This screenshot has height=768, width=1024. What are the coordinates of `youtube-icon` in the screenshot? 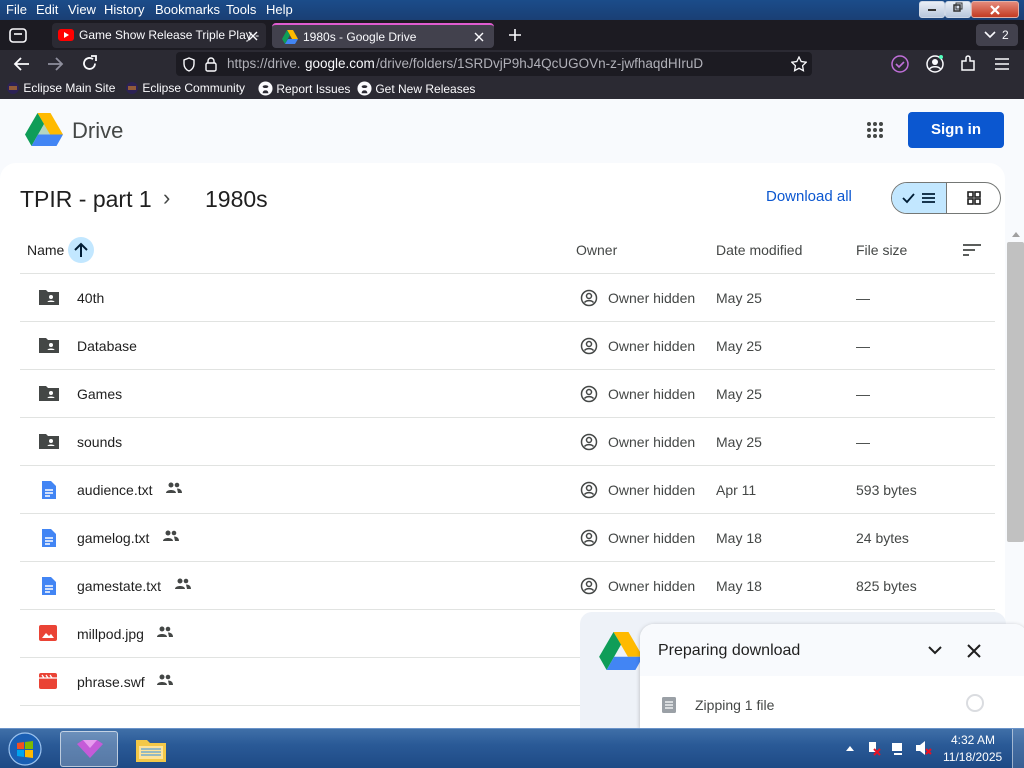 It's located at (66, 35).